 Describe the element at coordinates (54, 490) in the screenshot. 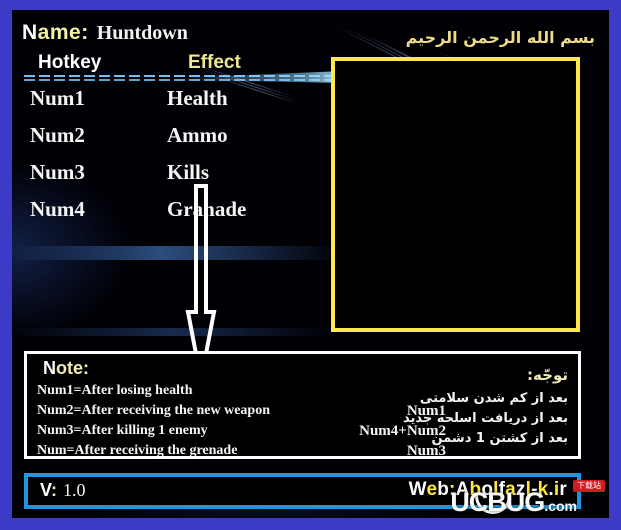

I see `version-label-rest: :` at that location.